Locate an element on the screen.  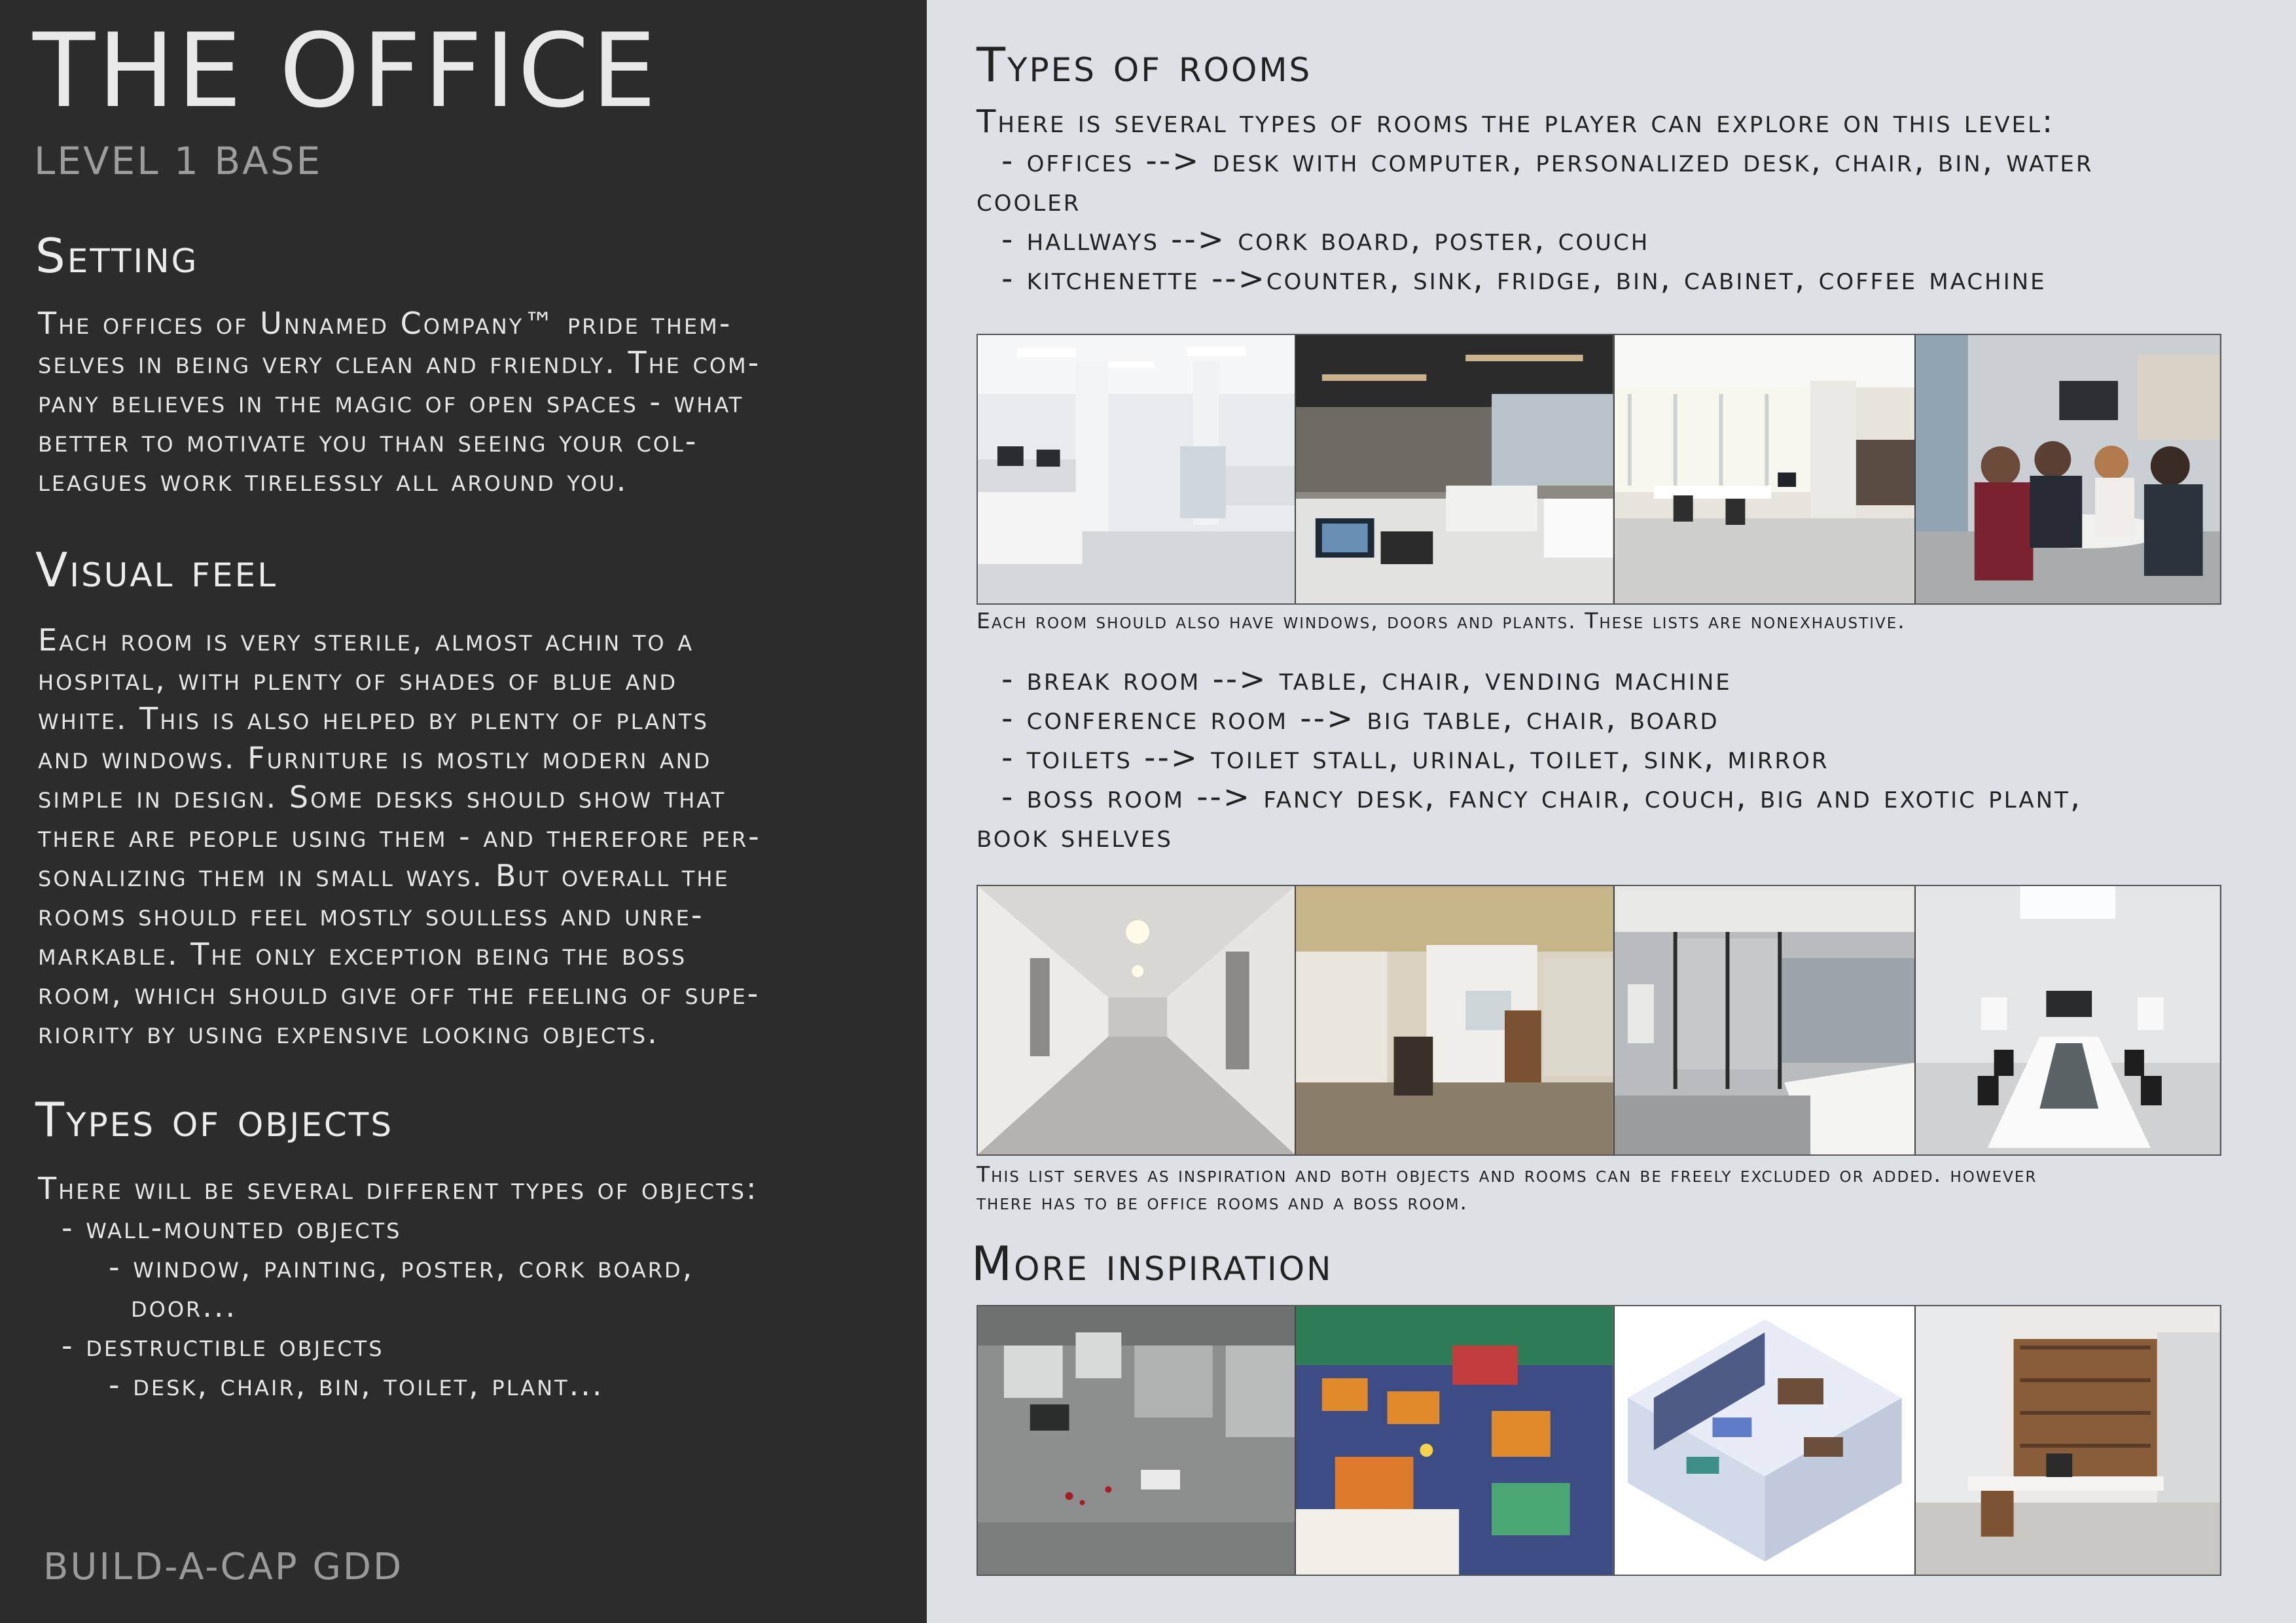
wall-mounted-items: - window, painting, poster, cork board, is located at coordinates (401, 1267).